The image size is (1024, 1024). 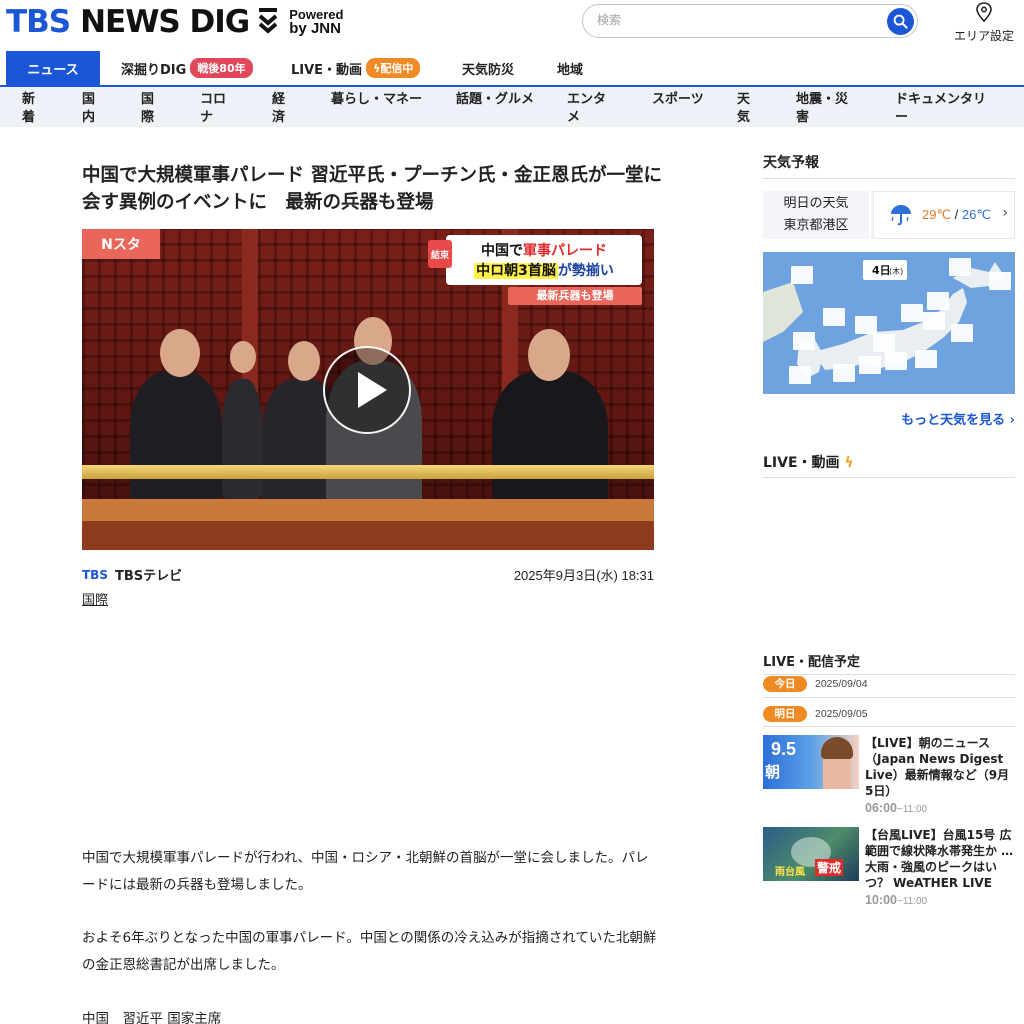 What do you see at coordinates (575, 296) in the screenshot?
I see `telop-sub: 最新兵器も登場` at bounding box center [575, 296].